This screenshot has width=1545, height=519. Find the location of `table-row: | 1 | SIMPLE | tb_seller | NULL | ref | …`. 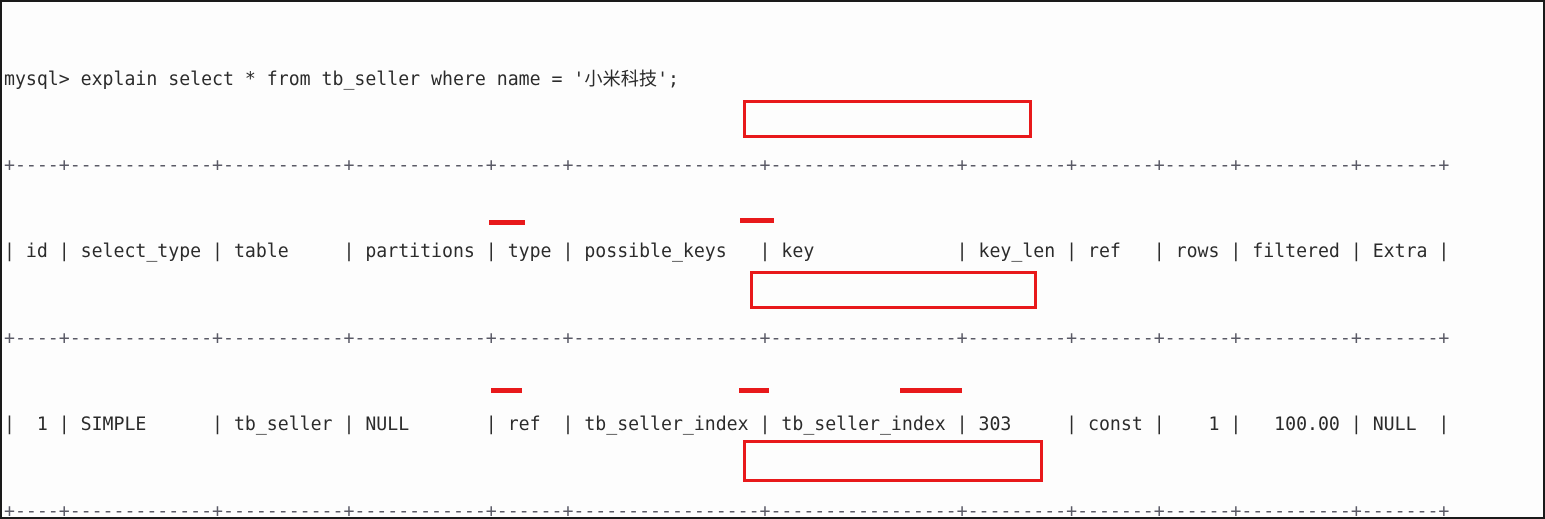

table-row: | 1 | SIMPLE | tb_seller | NULL | ref | … is located at coordinates (727, 425).